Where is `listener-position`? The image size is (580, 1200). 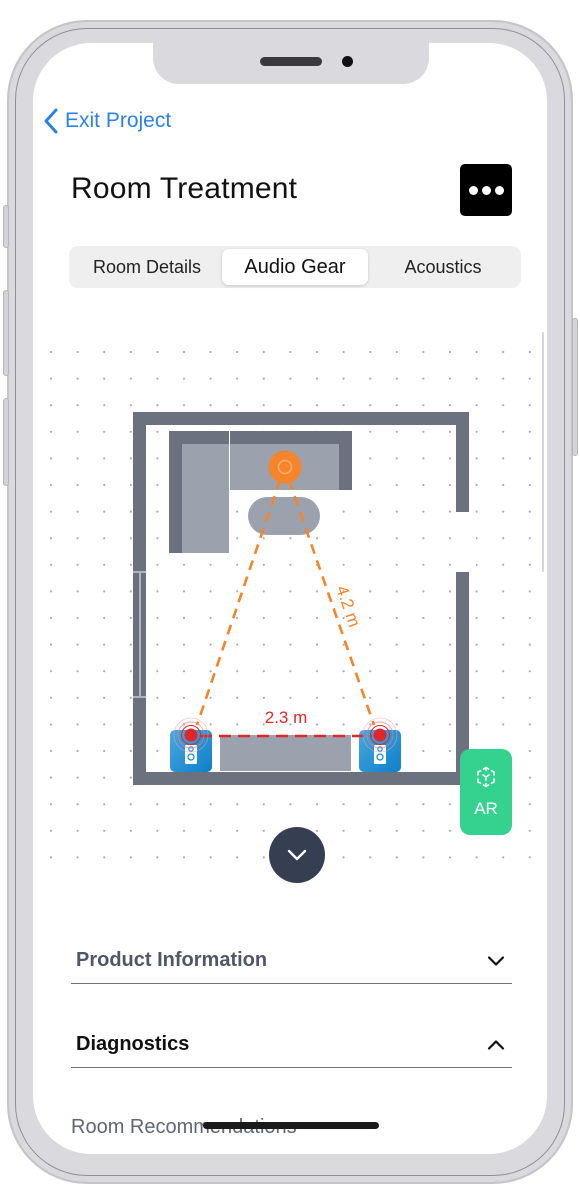
listener-position is located at coordinates (285, 467).